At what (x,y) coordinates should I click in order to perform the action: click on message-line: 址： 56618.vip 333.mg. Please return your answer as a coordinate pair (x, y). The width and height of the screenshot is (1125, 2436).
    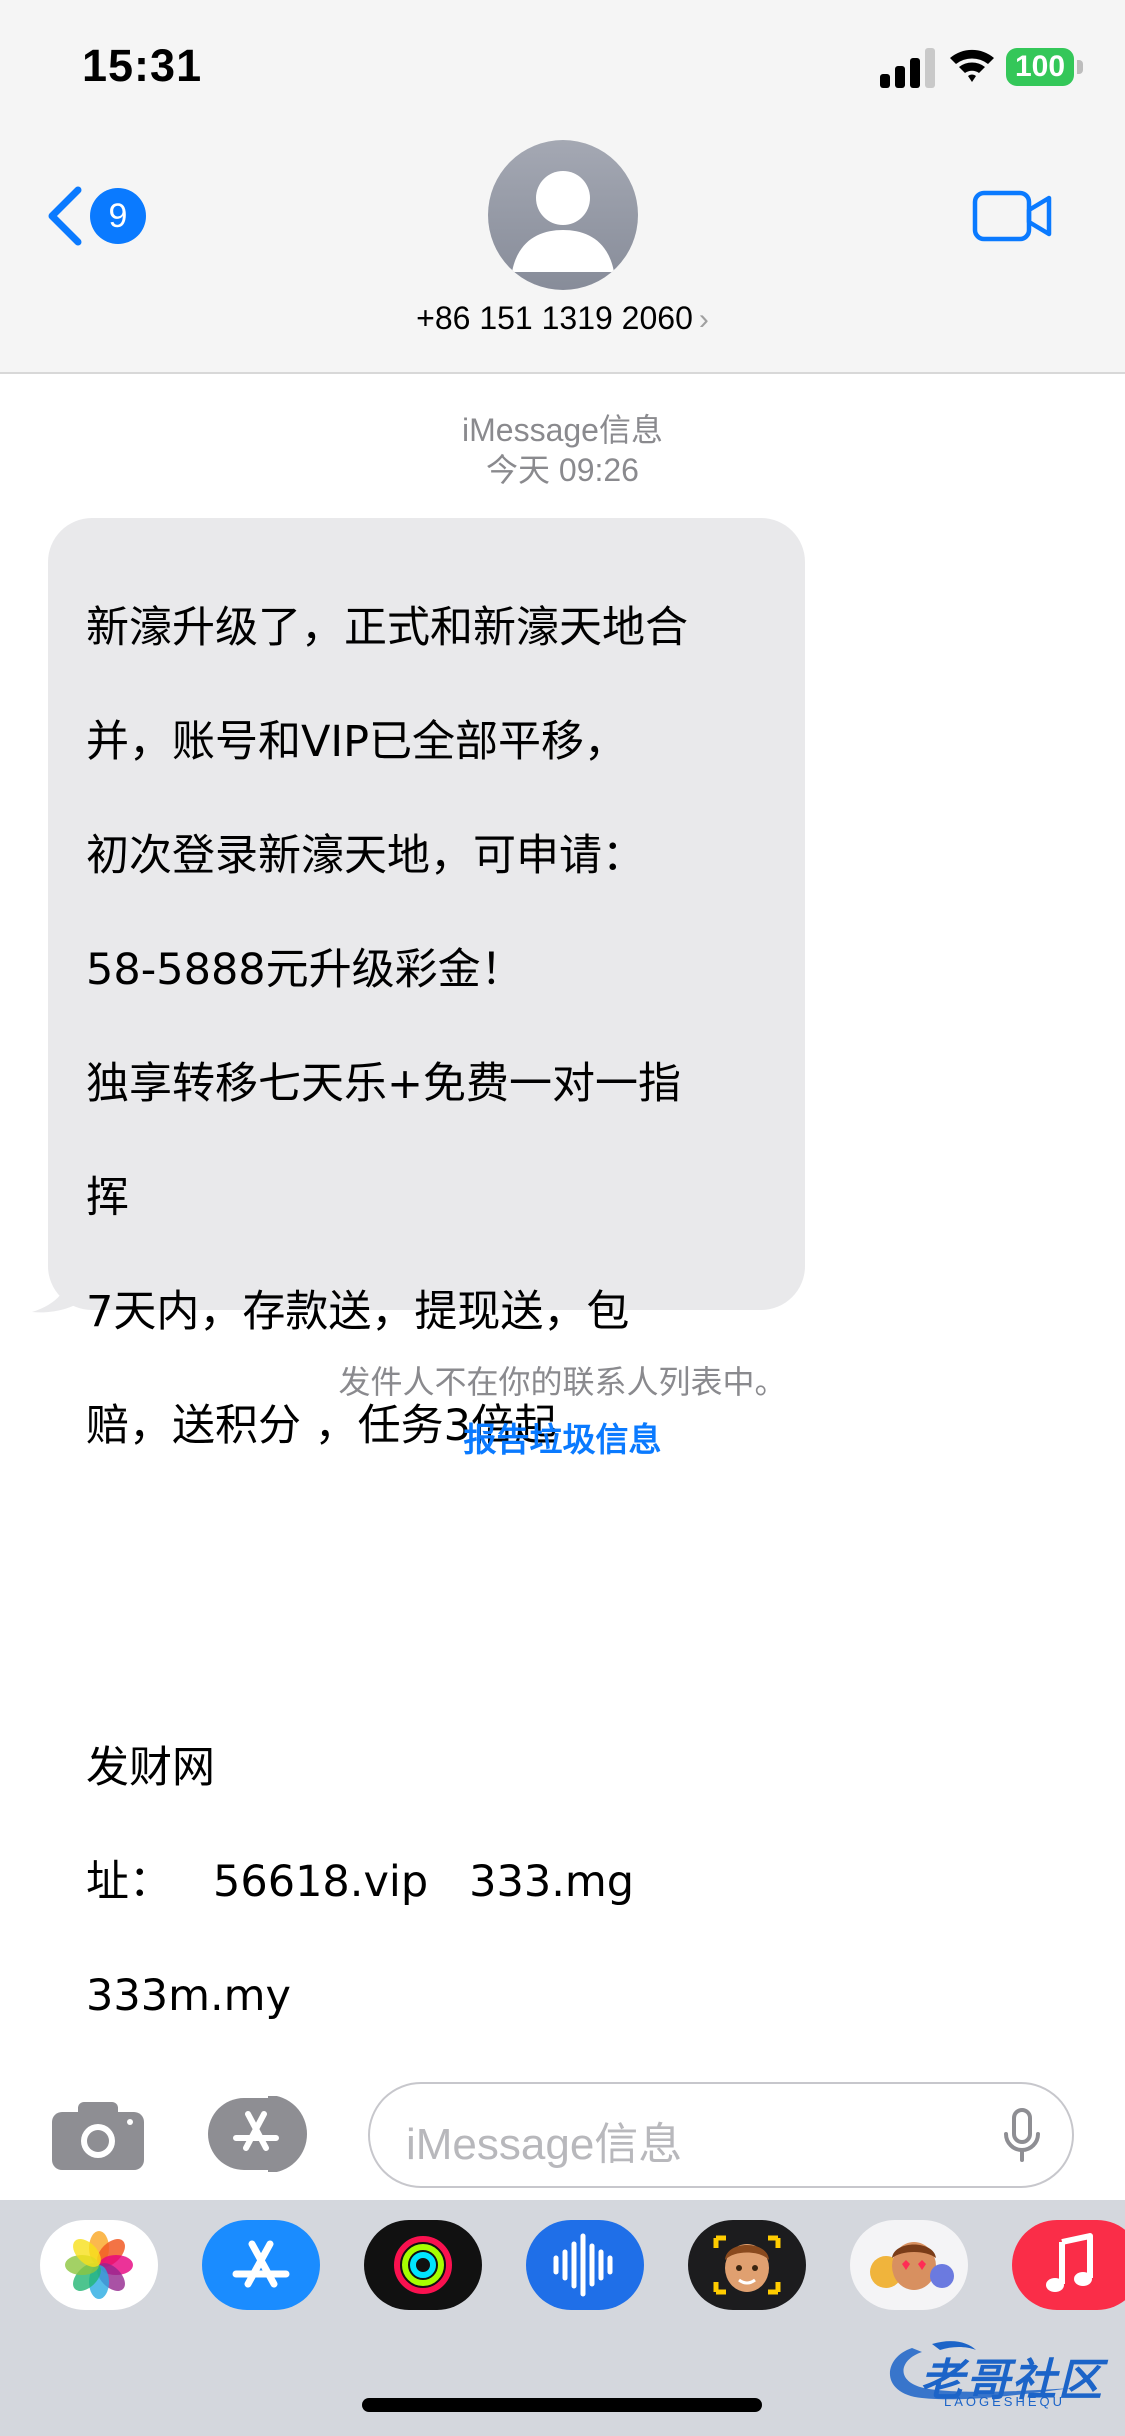
    Looking at the image, I should click on (360, 1882).